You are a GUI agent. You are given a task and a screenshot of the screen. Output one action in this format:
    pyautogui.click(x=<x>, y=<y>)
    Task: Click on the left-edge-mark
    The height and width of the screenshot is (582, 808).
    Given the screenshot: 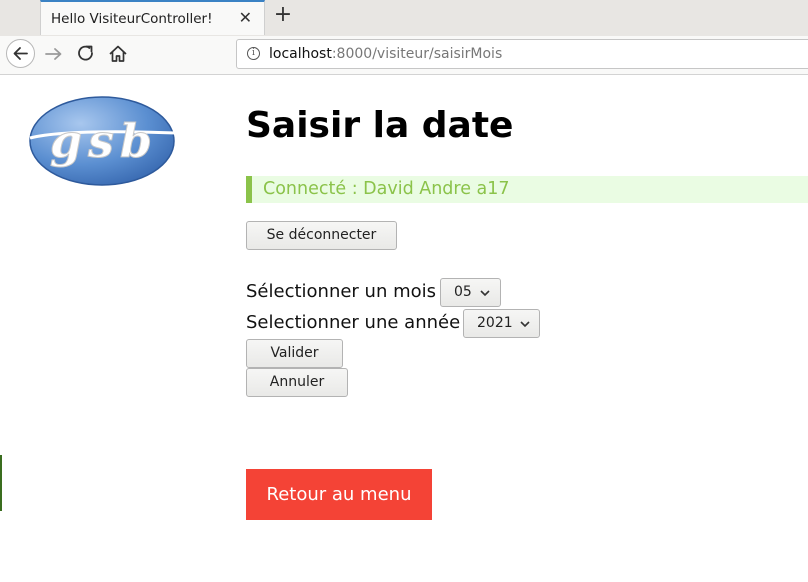 What is the action you would take?
    pyautogui.click(x=1, y=483)
    